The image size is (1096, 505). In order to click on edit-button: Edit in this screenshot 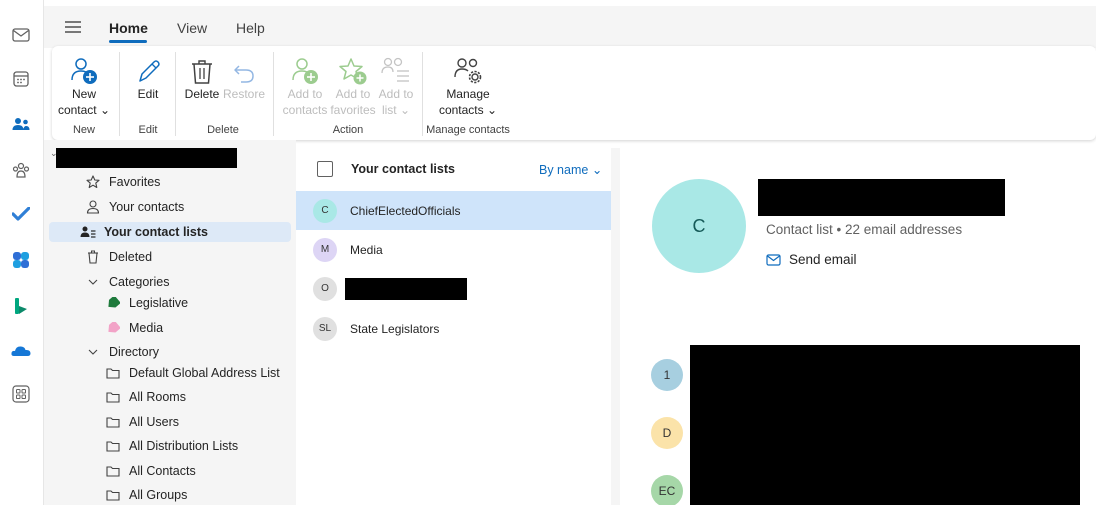, I will do `click(148, 77)`.